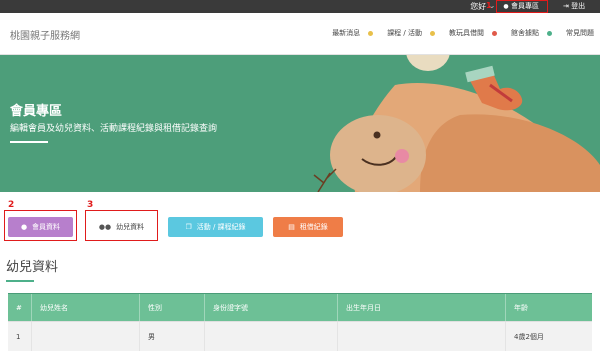 This screenshot has height=354, width=600. What do you see at coordinates (86, 336) in the screenshot?
I see `cell-child-name` at bounding box center [86, 336].